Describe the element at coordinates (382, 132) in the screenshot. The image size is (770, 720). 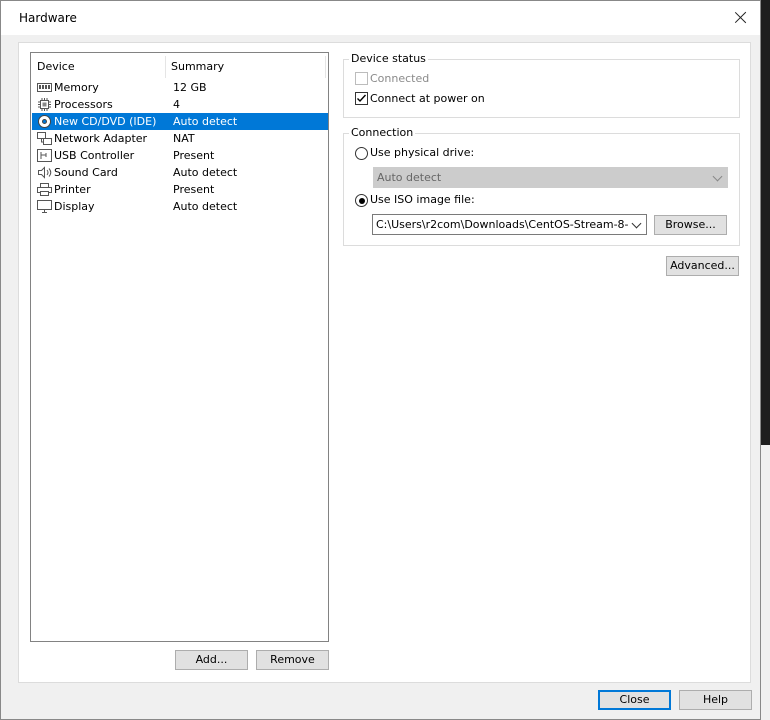
I see `connection-label: Connection` at that location.